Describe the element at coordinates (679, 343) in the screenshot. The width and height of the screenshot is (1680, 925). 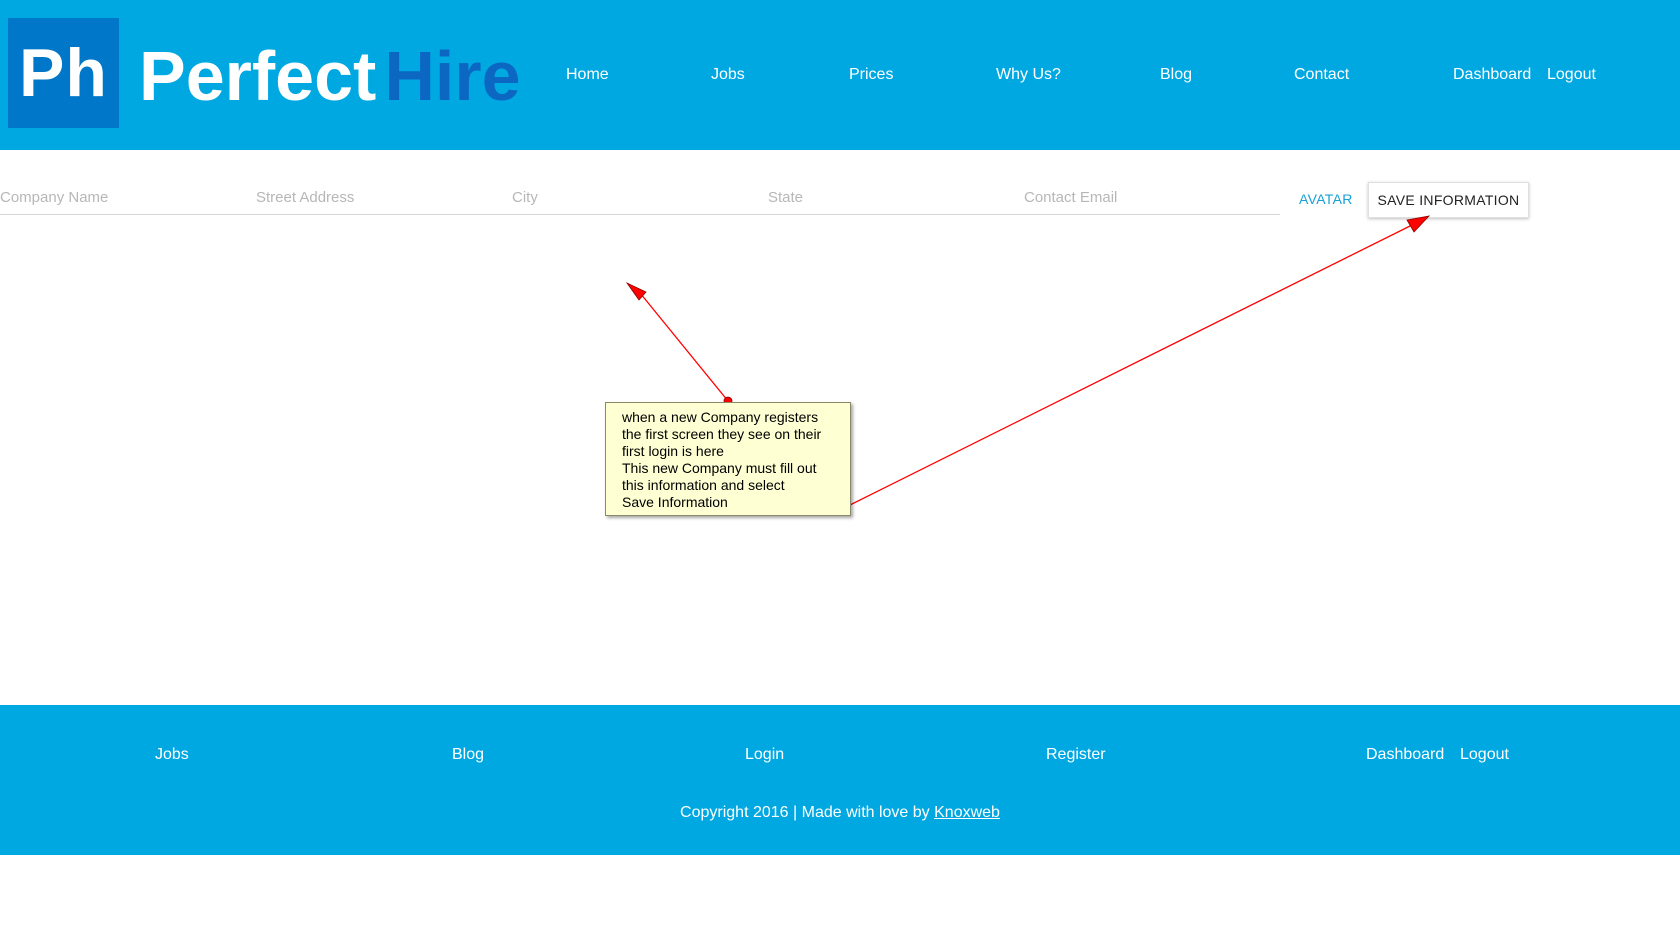
I see `arrow-to-form` at that location.